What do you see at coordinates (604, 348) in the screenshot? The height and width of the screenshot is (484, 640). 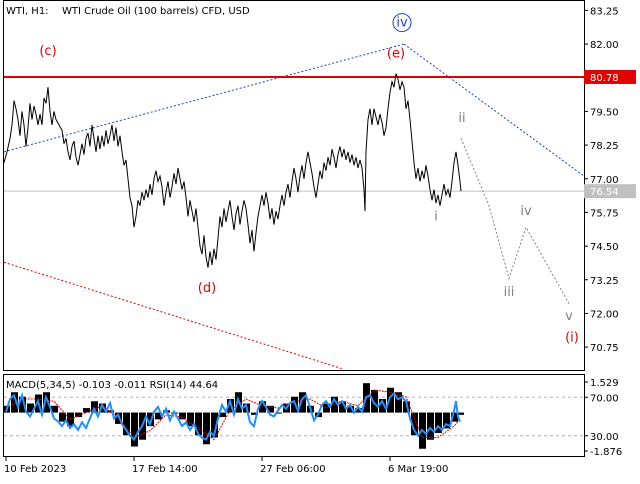 I see `price-tick-label: 70.75` at bounding box center [604, 348].